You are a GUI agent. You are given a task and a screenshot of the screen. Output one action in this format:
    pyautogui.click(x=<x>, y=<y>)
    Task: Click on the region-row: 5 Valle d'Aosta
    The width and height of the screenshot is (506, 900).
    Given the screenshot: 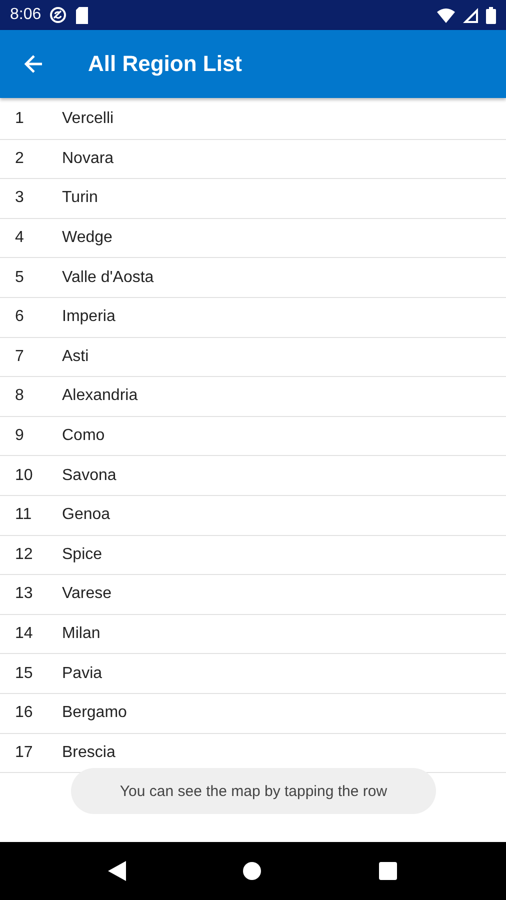 What is the action you would take?
    pyautogui.click(x=253, y=278)
    